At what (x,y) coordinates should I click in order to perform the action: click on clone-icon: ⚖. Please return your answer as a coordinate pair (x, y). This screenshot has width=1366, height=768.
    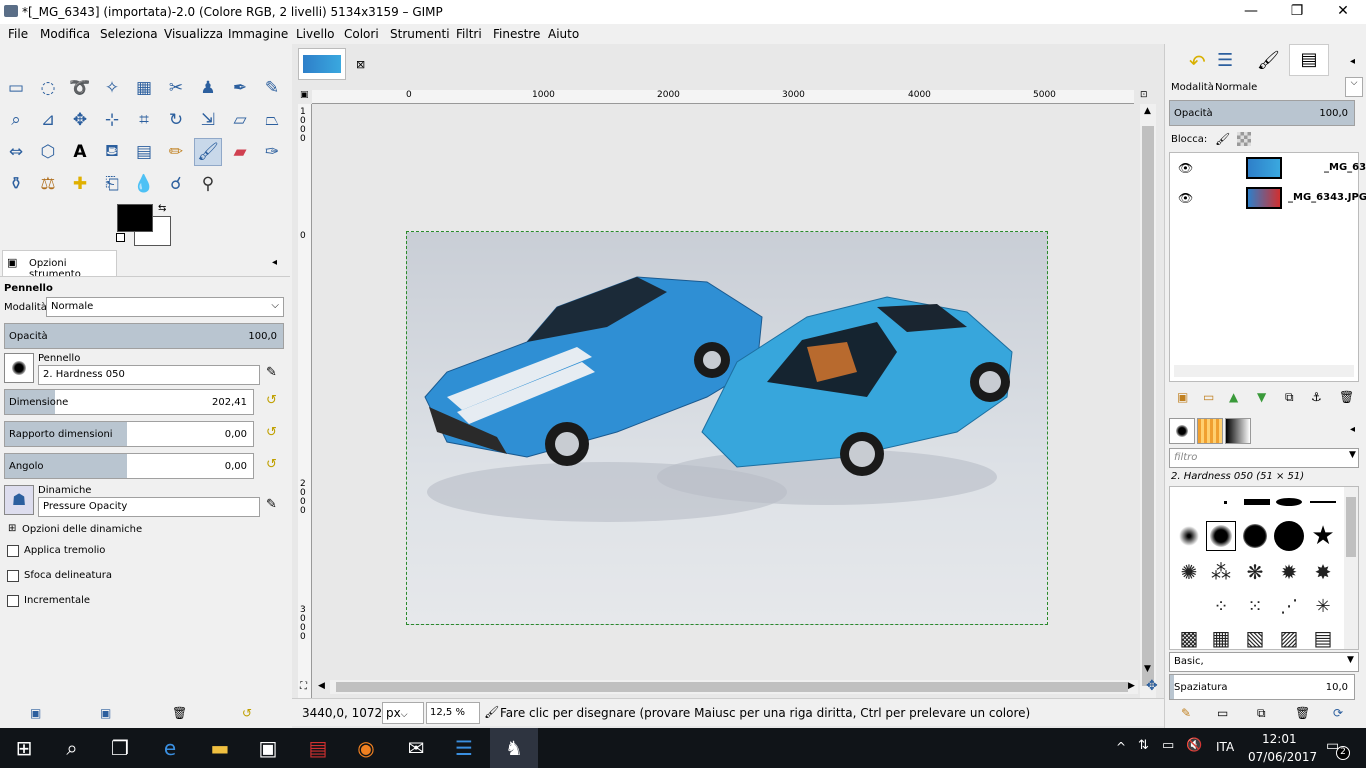
    Looking at the image, I should click on (48, 184).